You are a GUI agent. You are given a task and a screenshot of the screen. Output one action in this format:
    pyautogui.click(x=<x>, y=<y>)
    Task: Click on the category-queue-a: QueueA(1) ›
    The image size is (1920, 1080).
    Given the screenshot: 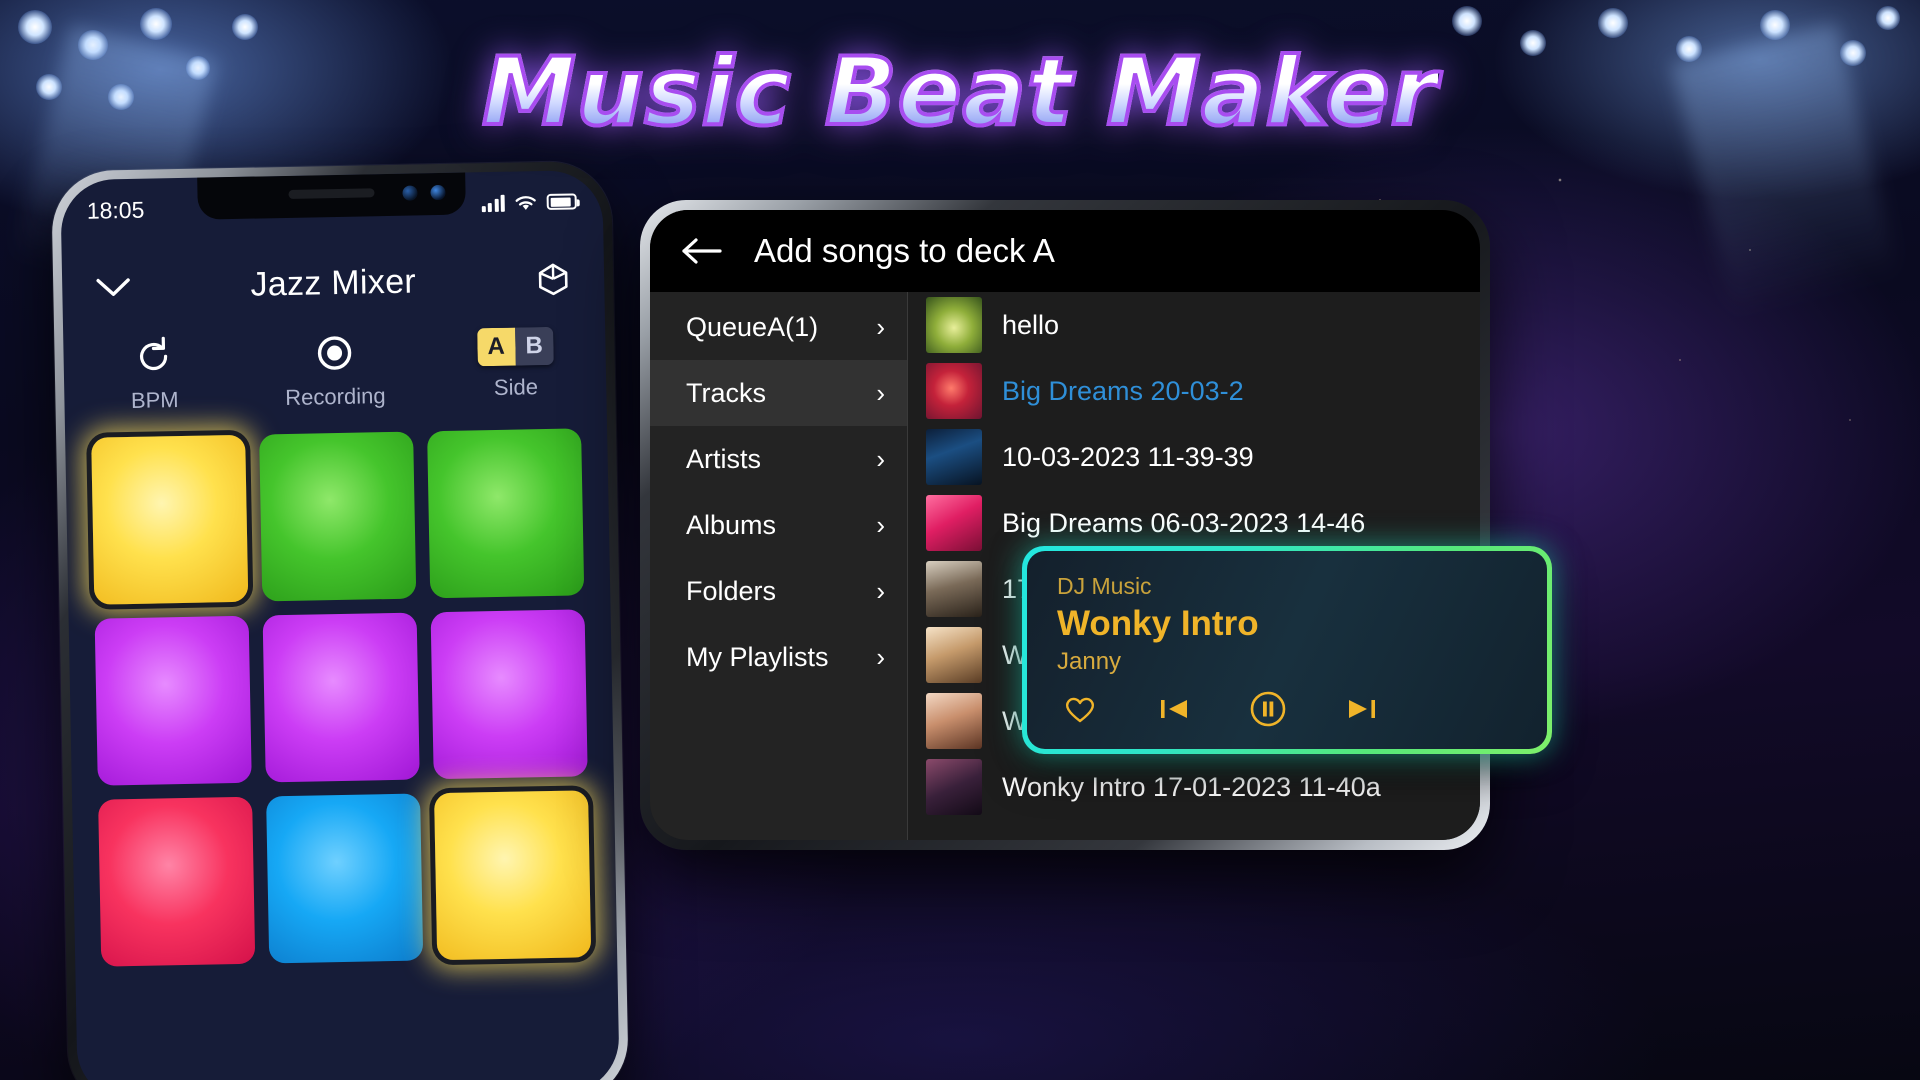 What is the action you would take?
    pyautogui.click(x=778, y=327)
    